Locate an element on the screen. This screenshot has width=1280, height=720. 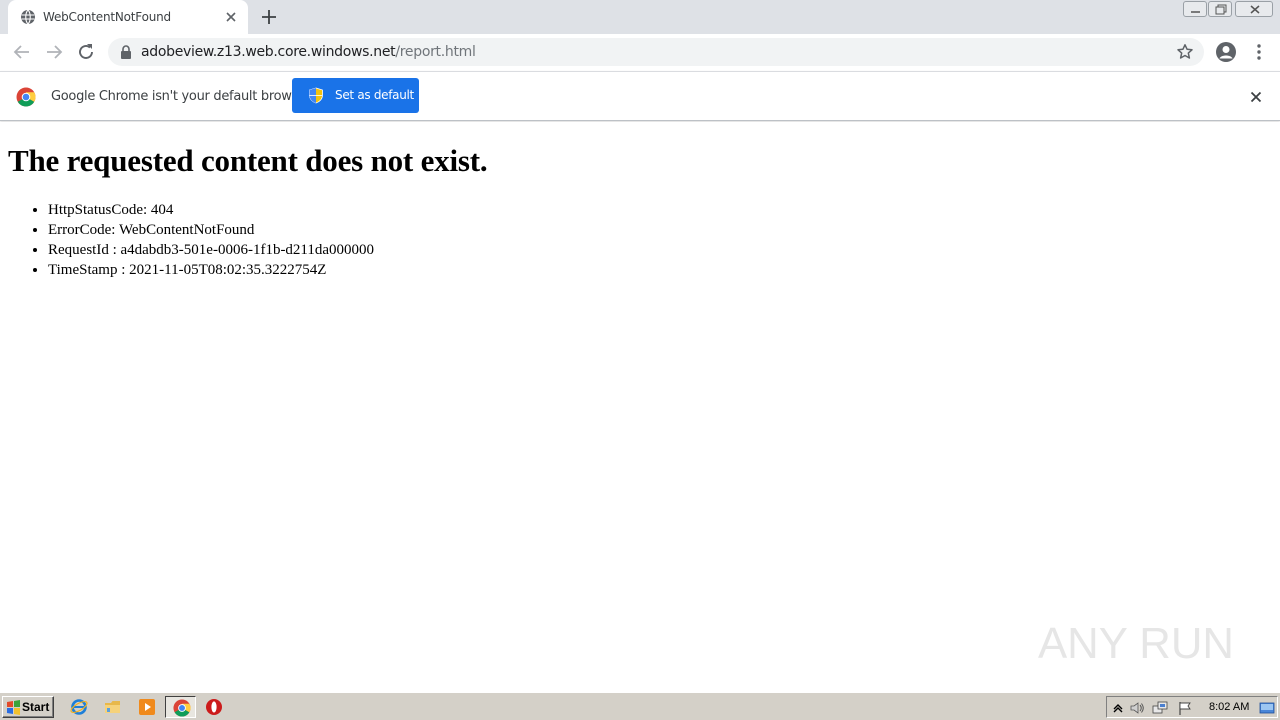
reload-icon is located at coordinates (86, 52).